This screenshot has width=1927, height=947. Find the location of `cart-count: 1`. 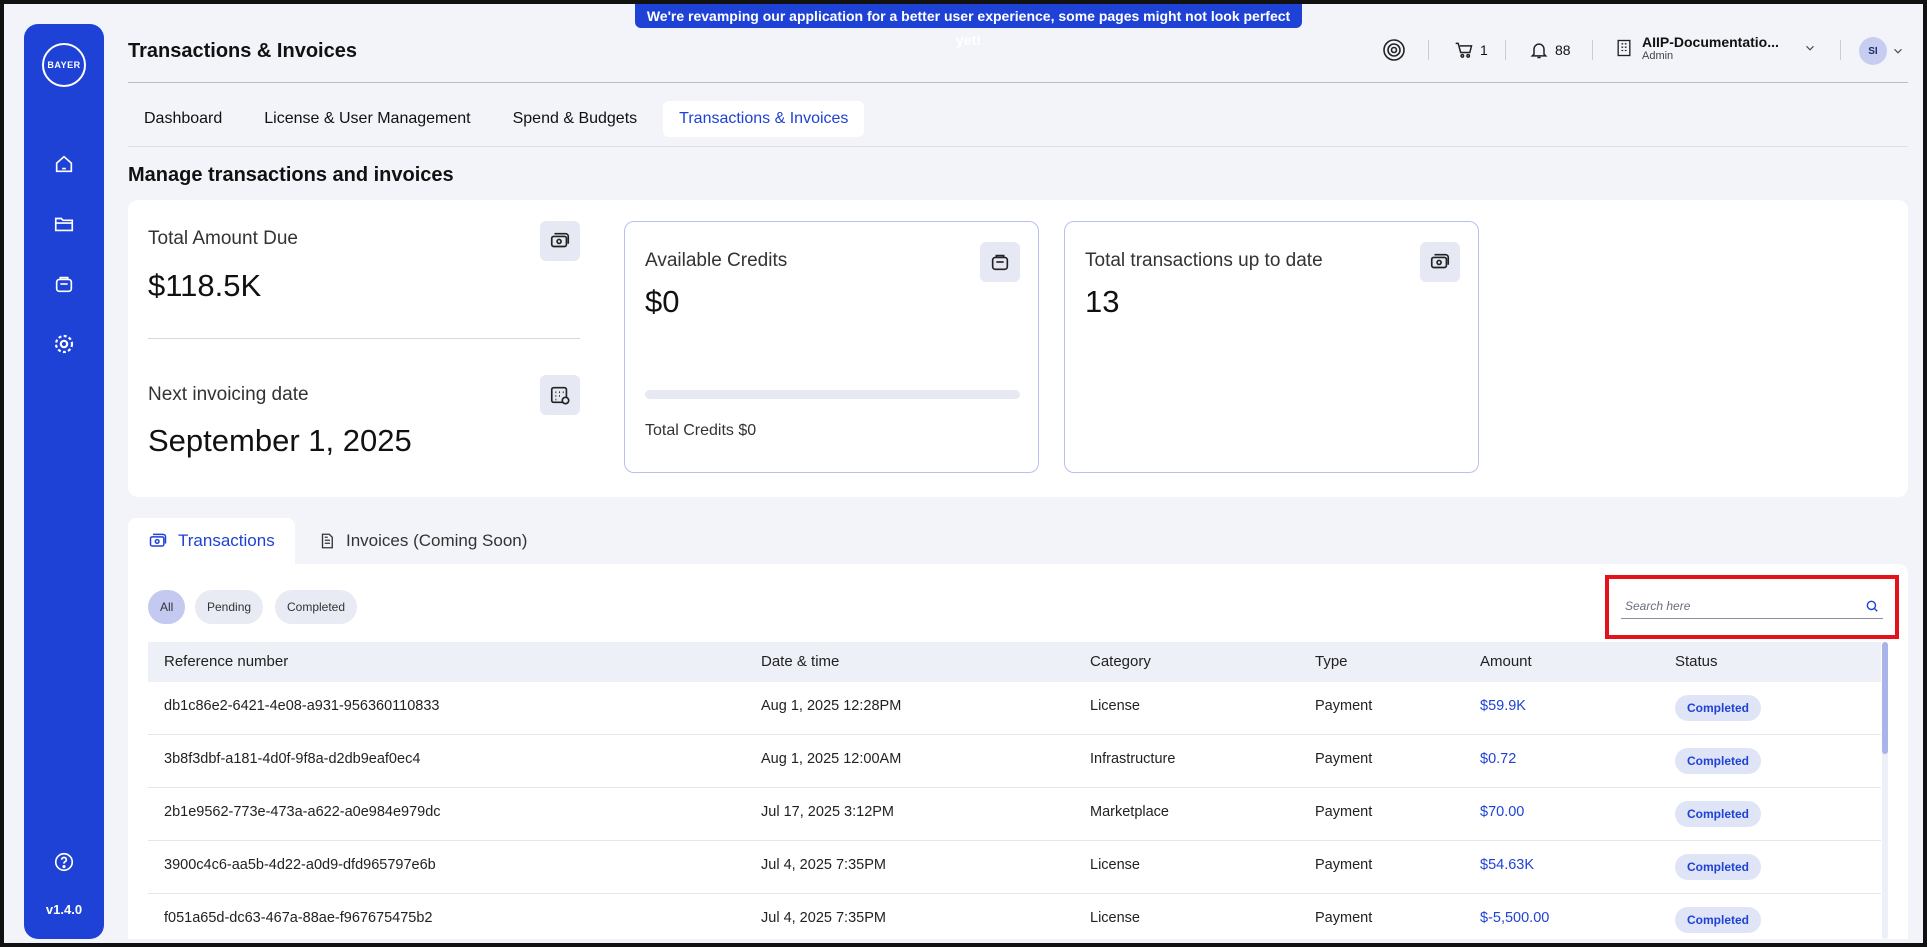

cart-count: 1 is located at coordinates (1484, 50).